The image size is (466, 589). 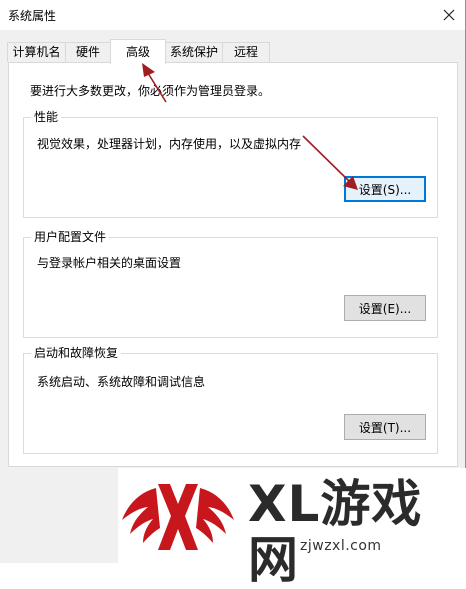 What do you see at coordinates (109, 263) in the screenshot?
I see `user-profiles-description: 与登录帐户相关的桌面设置` at bounding box center [109, 263].